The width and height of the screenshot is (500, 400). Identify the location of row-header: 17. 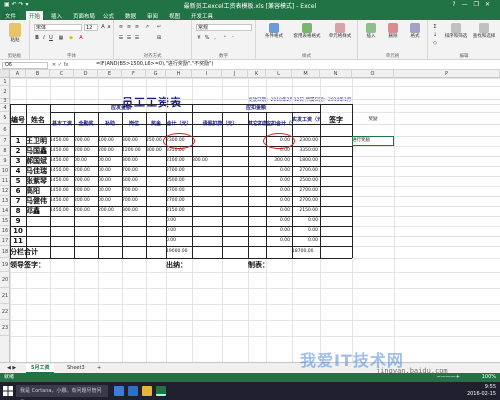
(5, 241).